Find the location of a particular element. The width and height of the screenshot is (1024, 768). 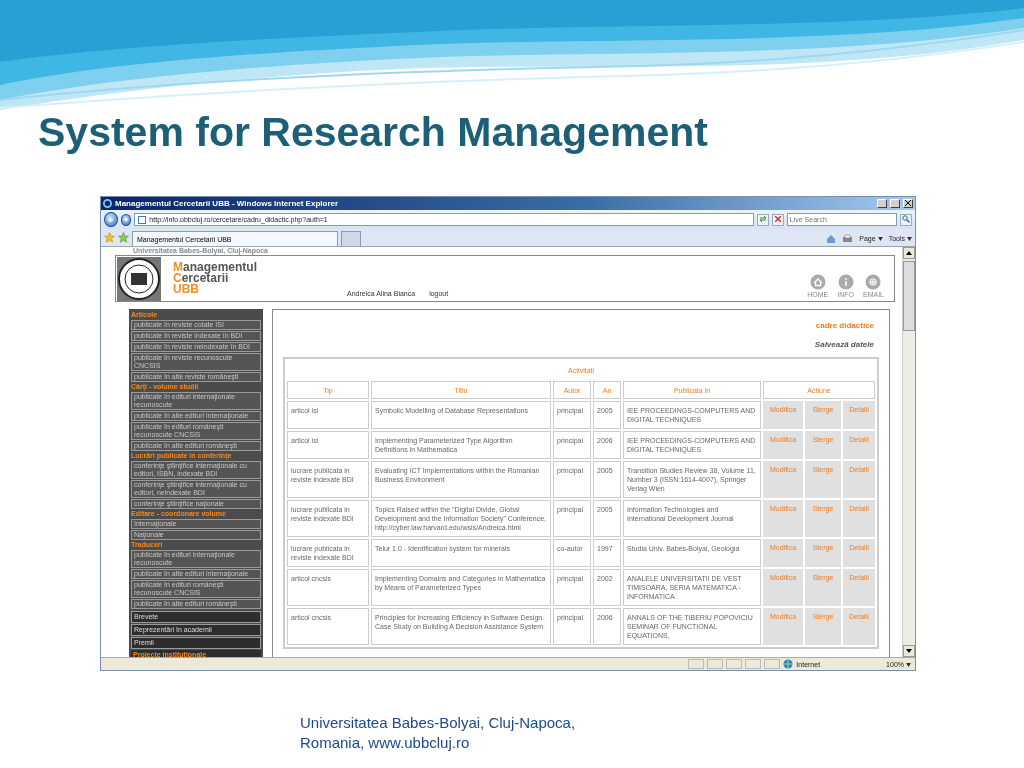

slide-title: System for Research Management is located at coordinates (373, 132).